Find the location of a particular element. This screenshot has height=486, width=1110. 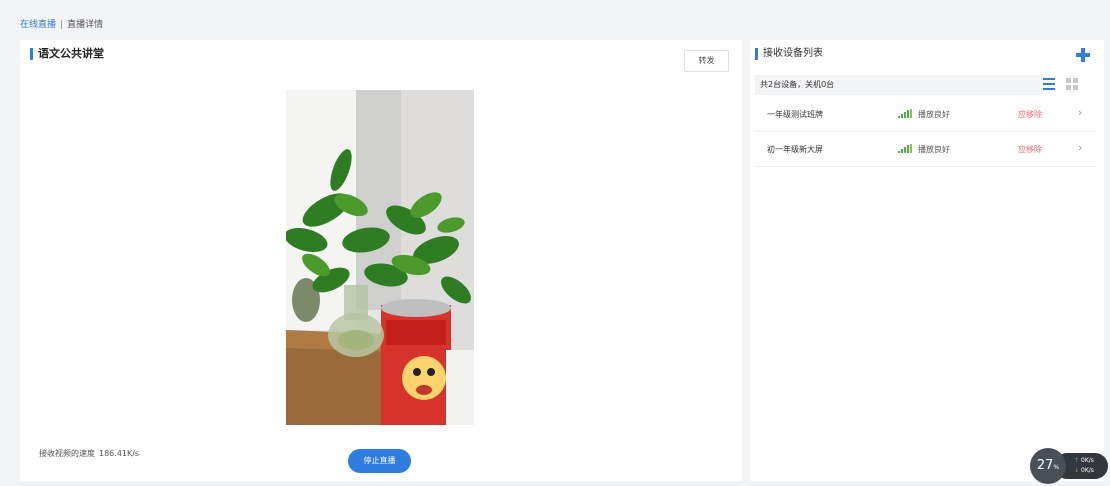

receive-speed: 接收视频的速度 186.41K/s is located at coordinates (89, 453).